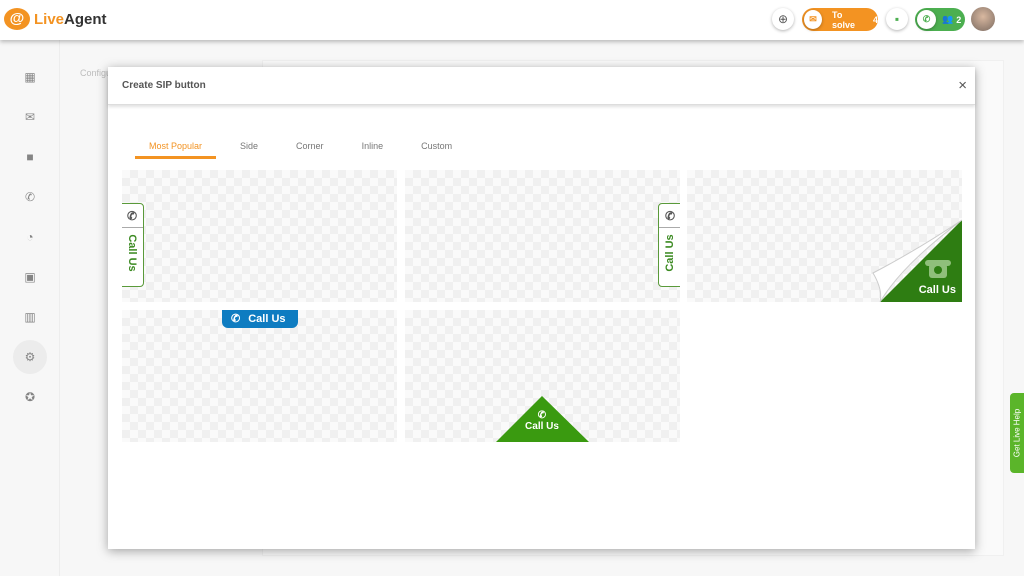 This screenshot has height=576, width=1024. Describe the element at coordinates (259, 236) in the screenshot. I see `button-template-side-left: ✆ Call Us` at that location.